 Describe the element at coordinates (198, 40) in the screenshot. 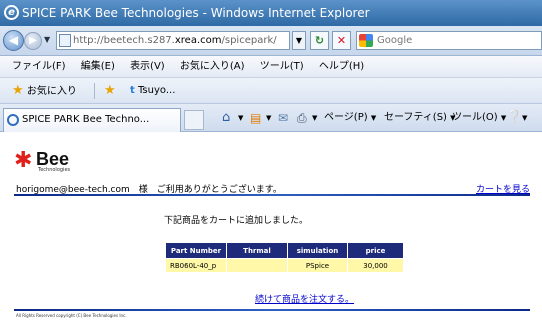

I see `url-host: xrea.com` at that location.